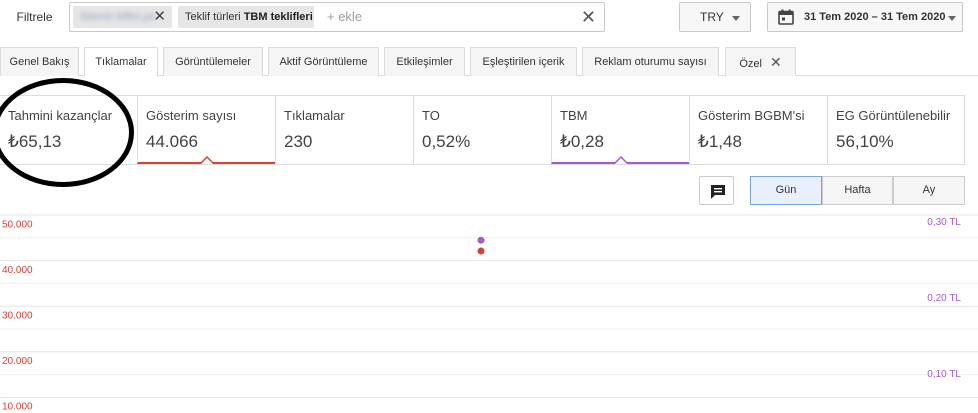  What do you see at coordinates (298, 141) in the screenshot?
I see `metric-value: 230` at bounding box center [298, 141].